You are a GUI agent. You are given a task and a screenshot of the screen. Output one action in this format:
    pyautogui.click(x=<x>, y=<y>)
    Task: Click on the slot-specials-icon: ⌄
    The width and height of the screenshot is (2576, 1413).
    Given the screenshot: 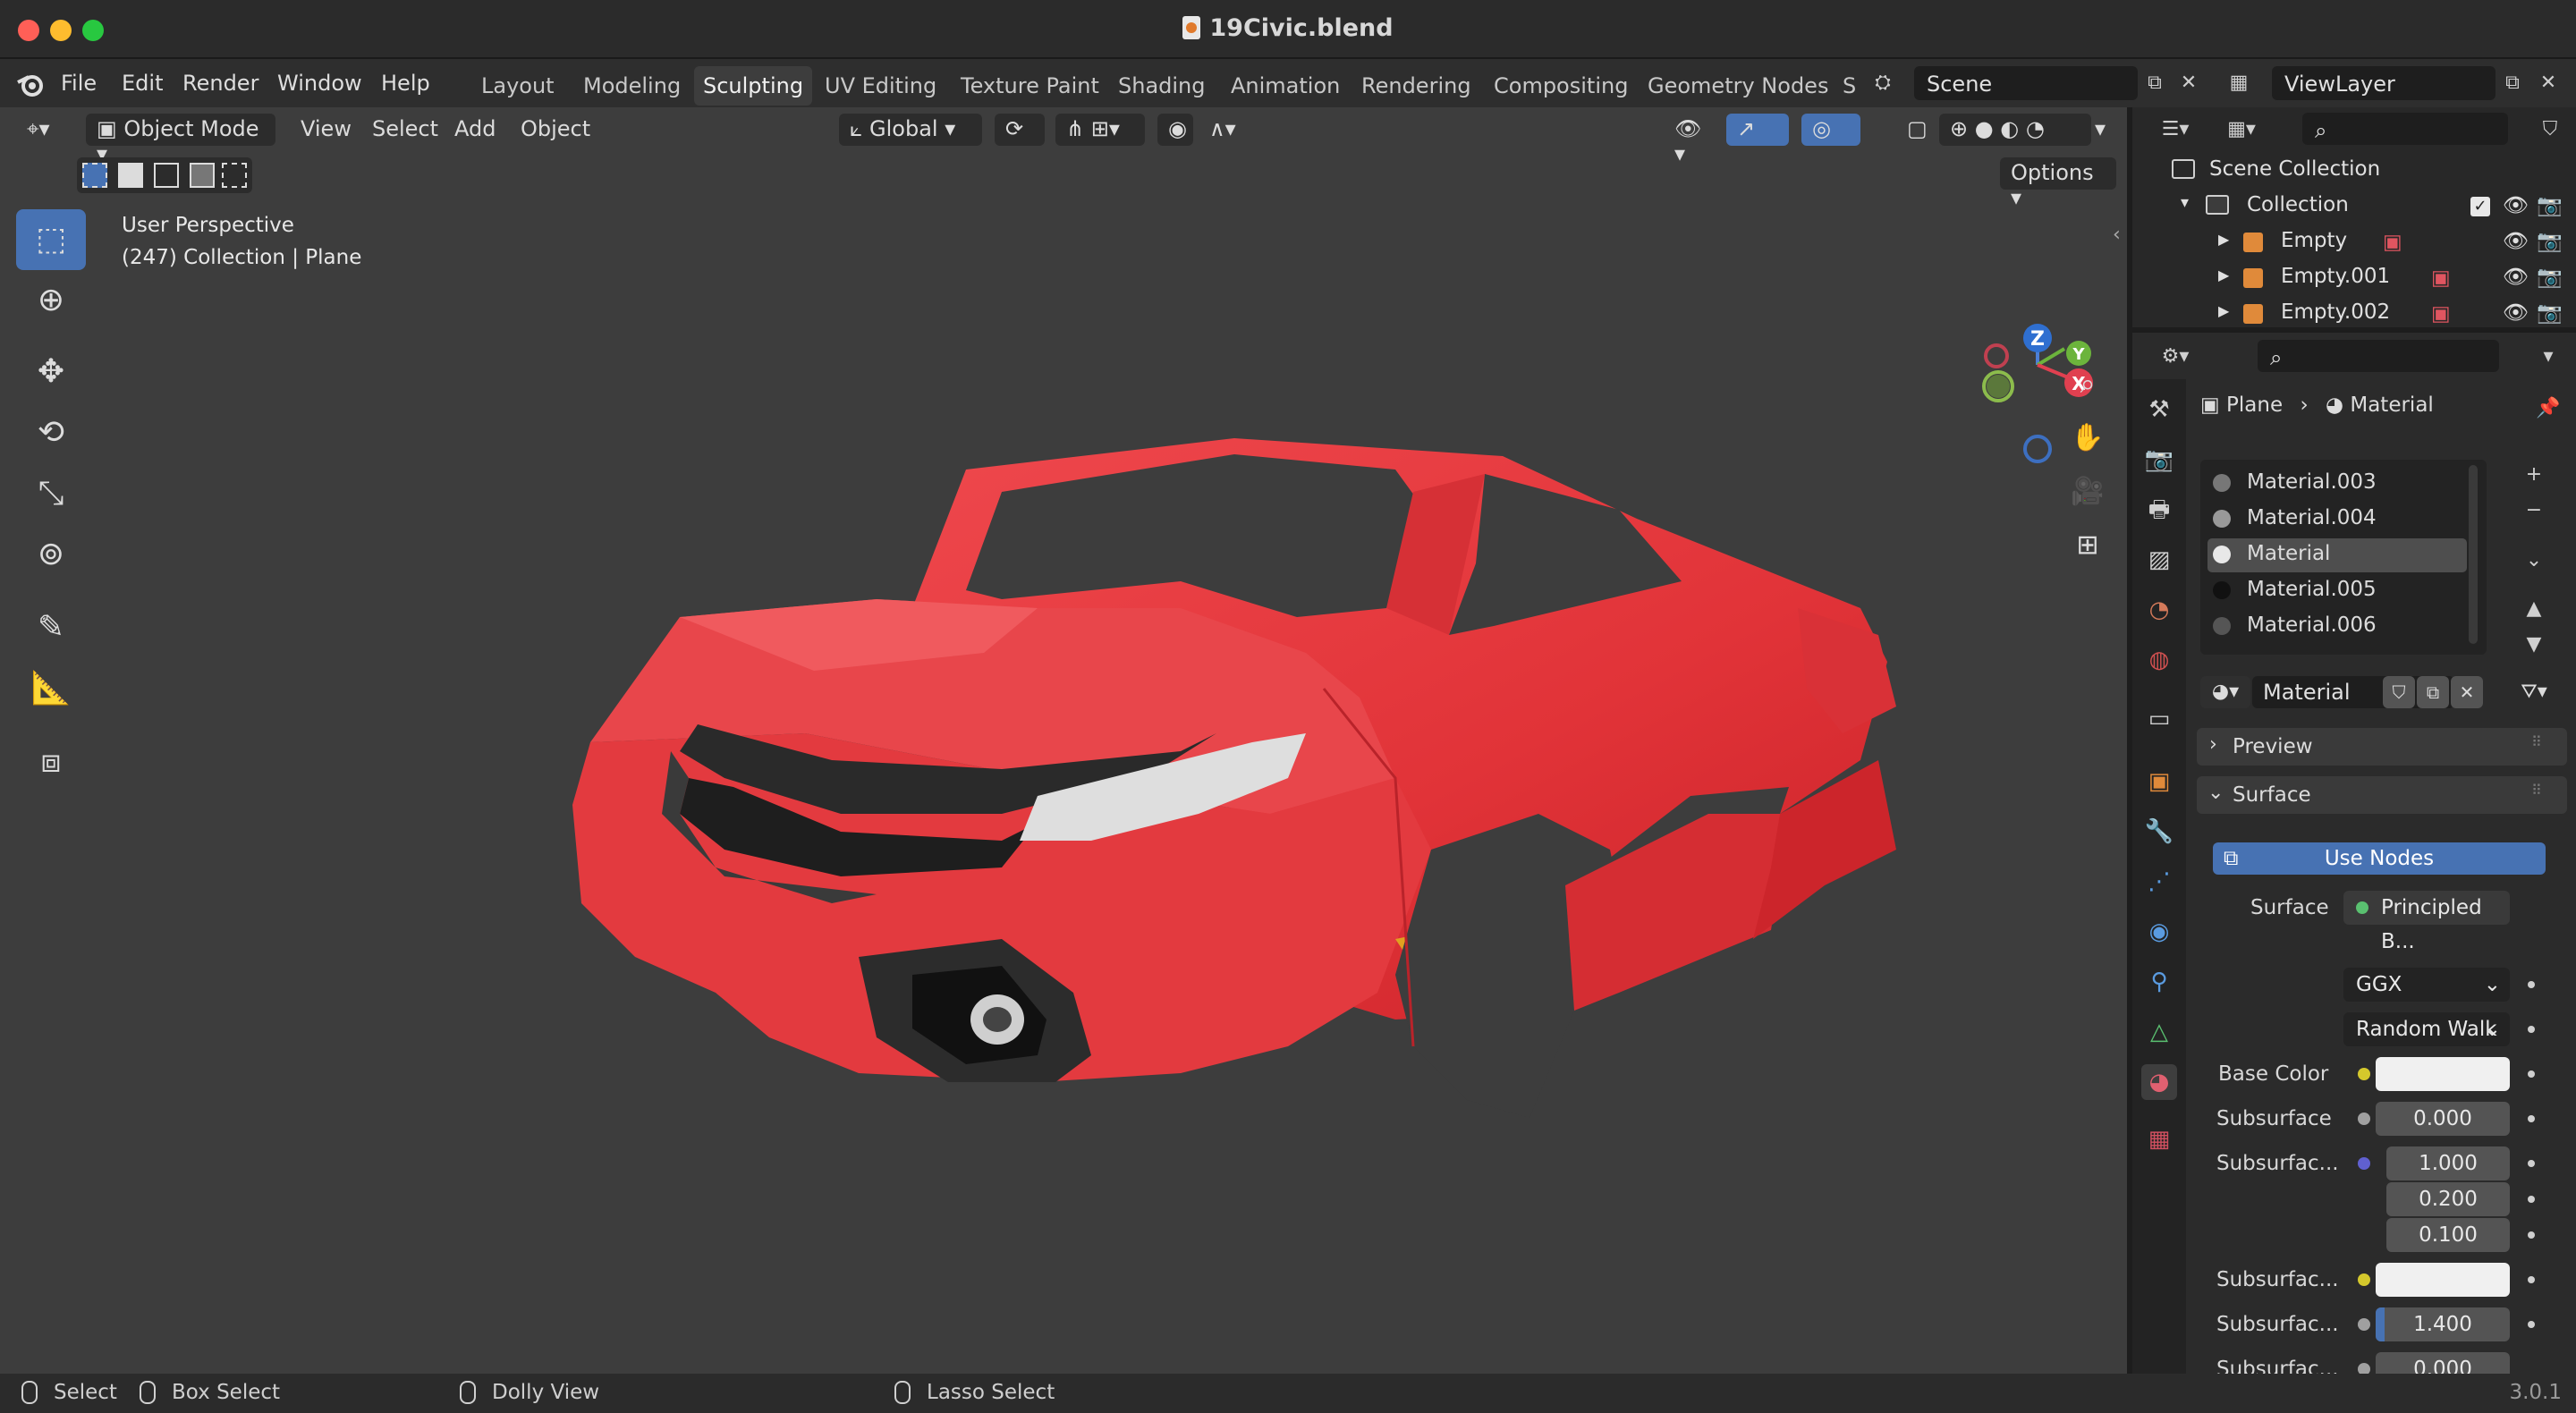 What is the action you would take?
    pyautogui.click(x=2534, y=561)
    